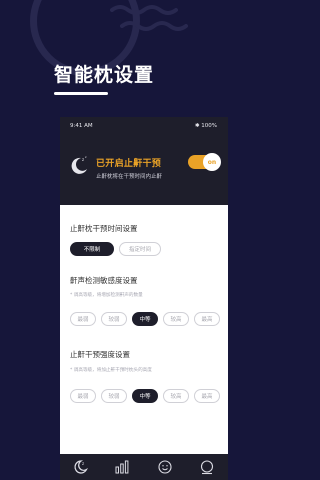  Describe the element at coordinates (144, 467) in the screenshot. I see `bottom-tab-bar: z` at that location.